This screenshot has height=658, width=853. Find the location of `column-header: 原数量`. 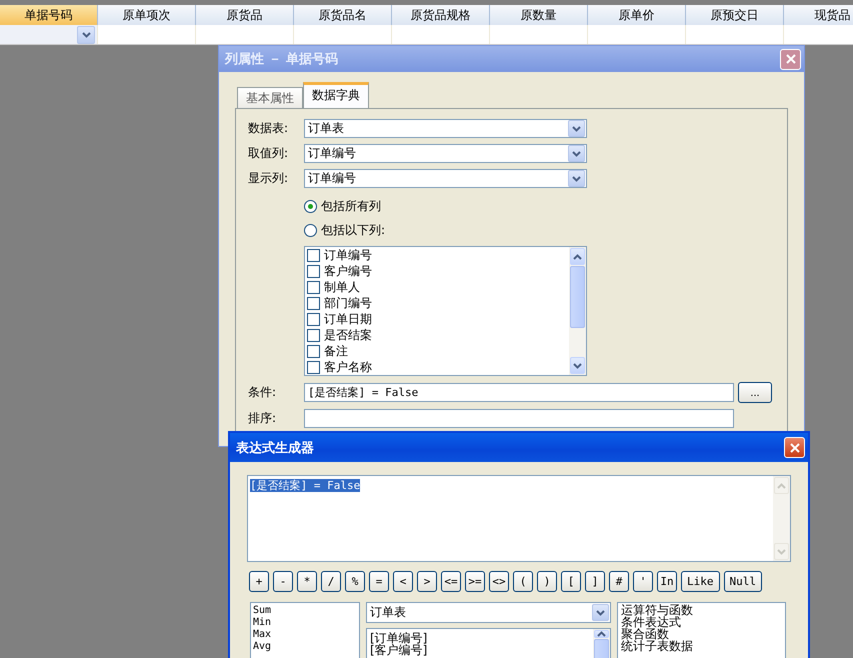

column-header: 原数量 is located at coordinates (539, 15).